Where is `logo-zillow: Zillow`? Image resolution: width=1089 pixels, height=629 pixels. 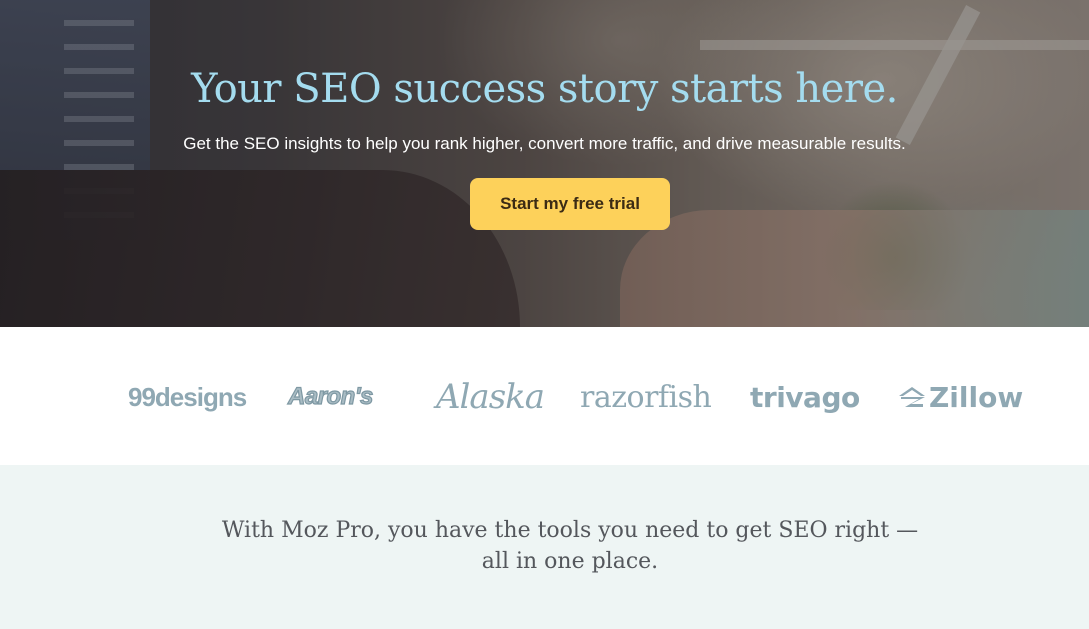 logo-zillow: Zillow is located at coordinates (960, 397).